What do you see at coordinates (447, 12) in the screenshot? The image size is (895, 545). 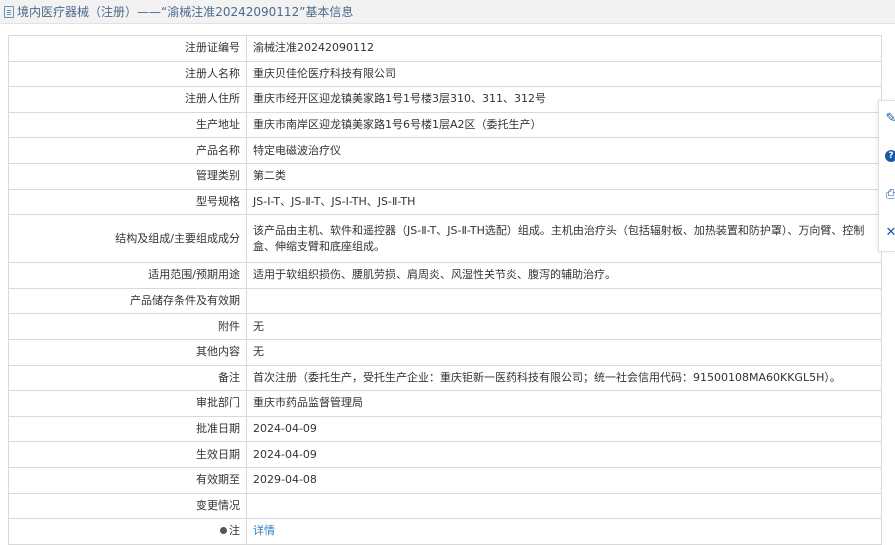 I see `page-header: 境内医疗器械（注册）——“渝械注准20242090112”基本信息` at bounding box center [447, 12].